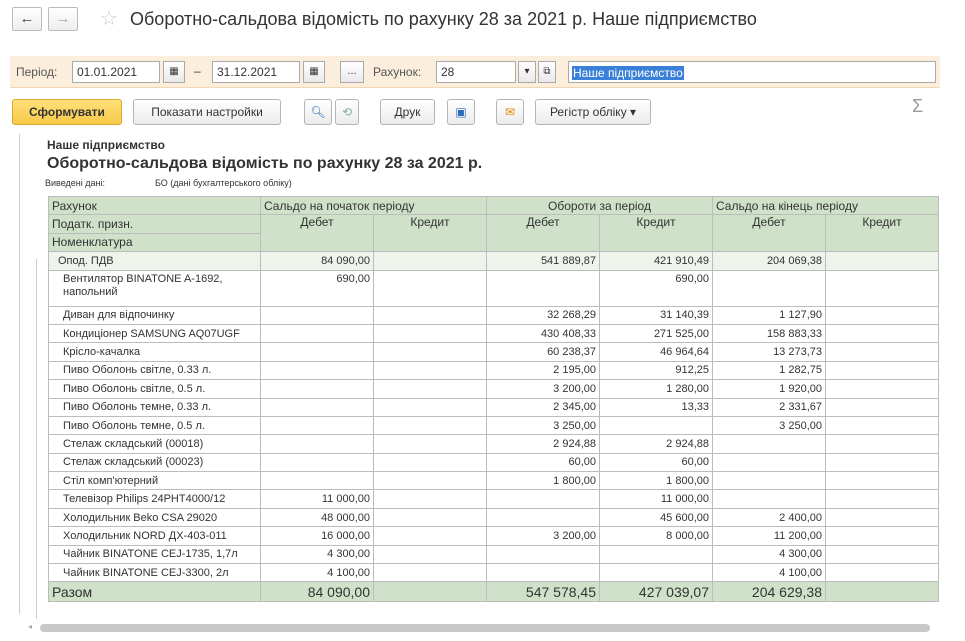  Describe the element at coordinates (317, 592) in the screenshot. I see `cell: 84 090,00` at that location.